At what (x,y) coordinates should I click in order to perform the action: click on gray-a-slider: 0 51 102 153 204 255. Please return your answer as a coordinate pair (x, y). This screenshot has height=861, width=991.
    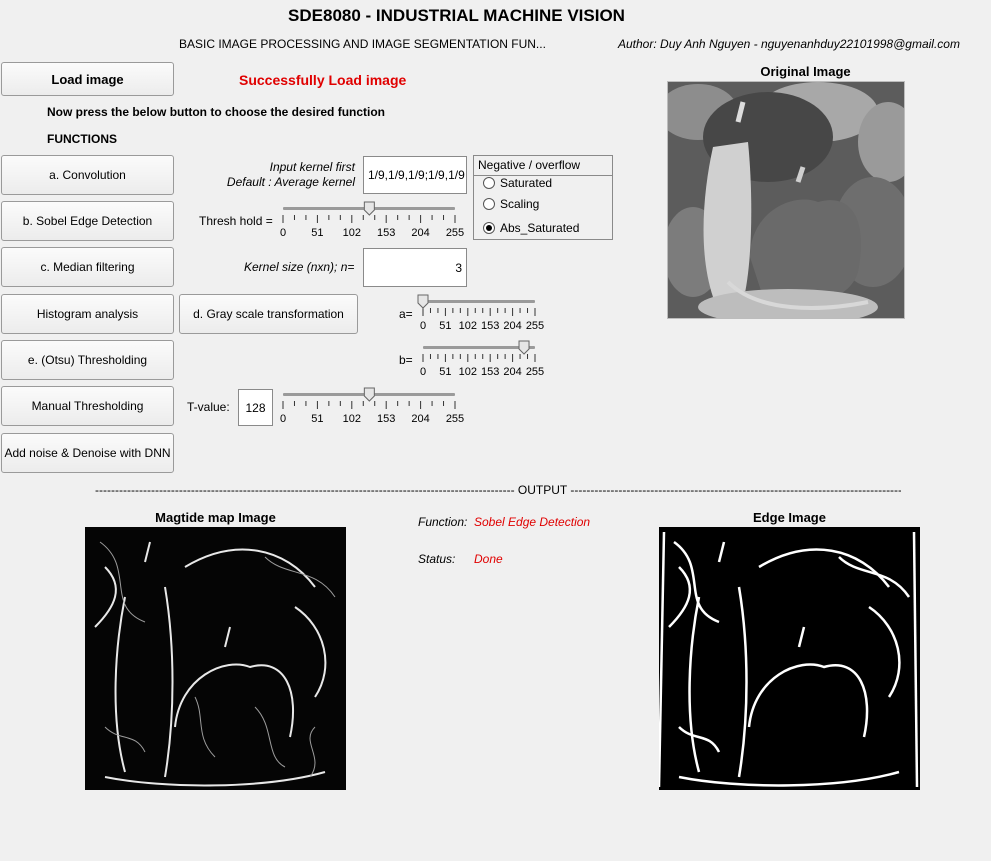
    Looking at the image, I should click on (482, 313).